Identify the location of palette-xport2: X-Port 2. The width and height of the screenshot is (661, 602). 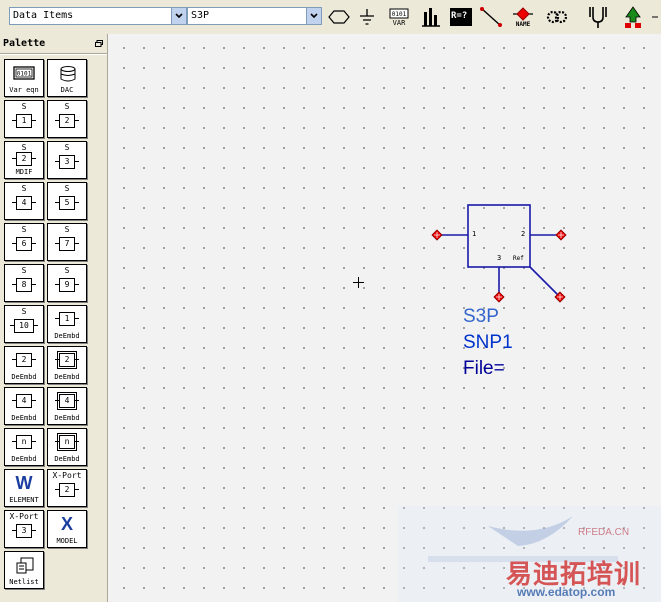
(67, 488).